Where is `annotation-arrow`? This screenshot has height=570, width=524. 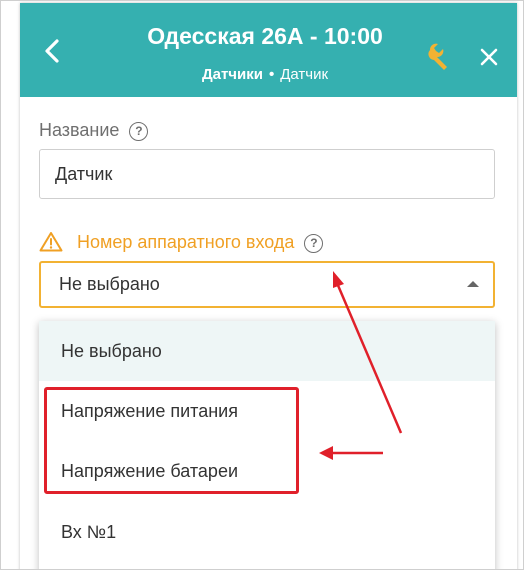
annotation-arrow is located at coordinates (369, 358).